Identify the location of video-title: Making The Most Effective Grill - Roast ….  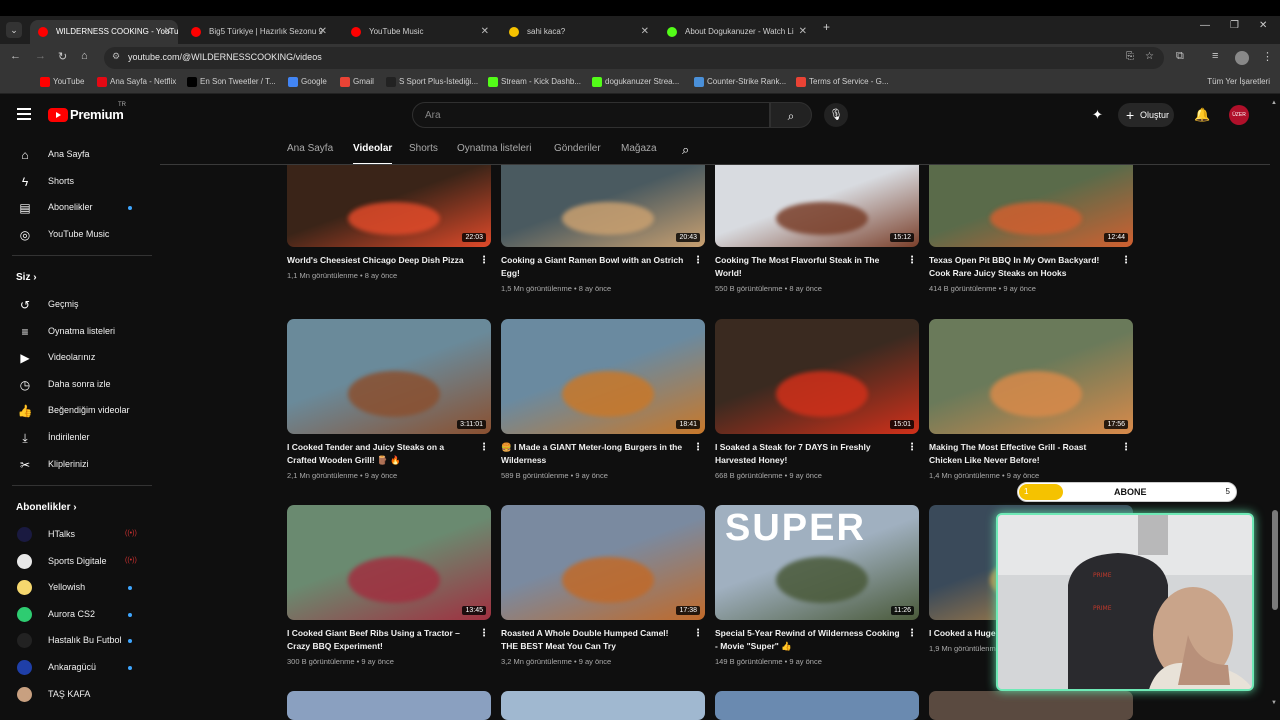
(1022, 454).